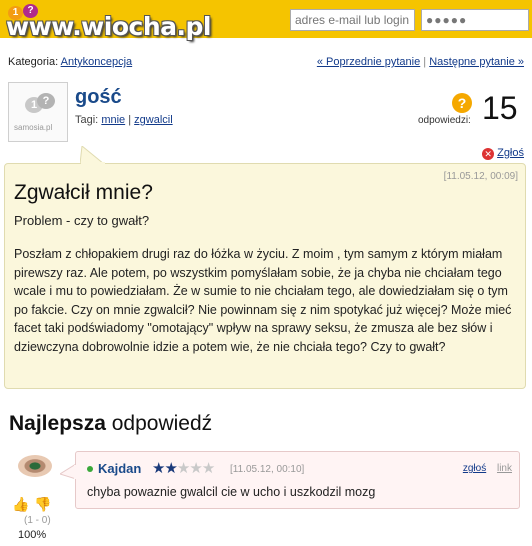 This screenshot has width=532, height=546. I want to click on answers-question-icon: ?, so click(462, 103).